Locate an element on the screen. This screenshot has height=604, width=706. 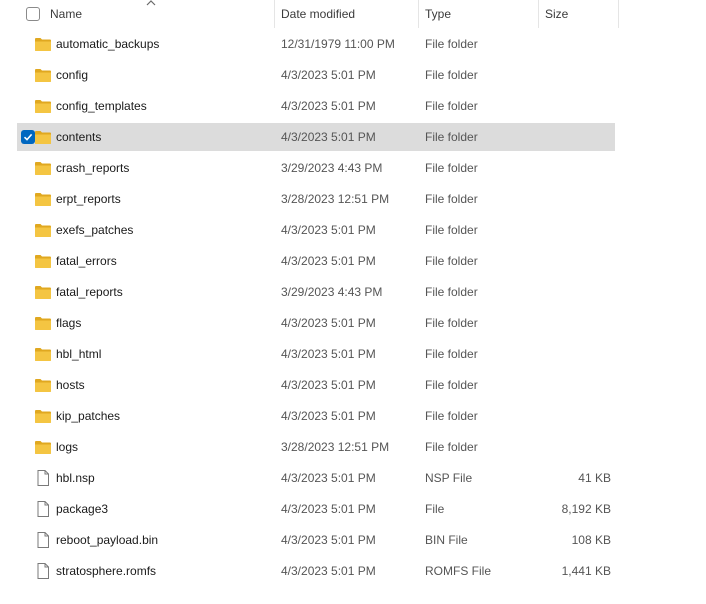
file-name: fatal_errors is located at coordinates (86, 261).